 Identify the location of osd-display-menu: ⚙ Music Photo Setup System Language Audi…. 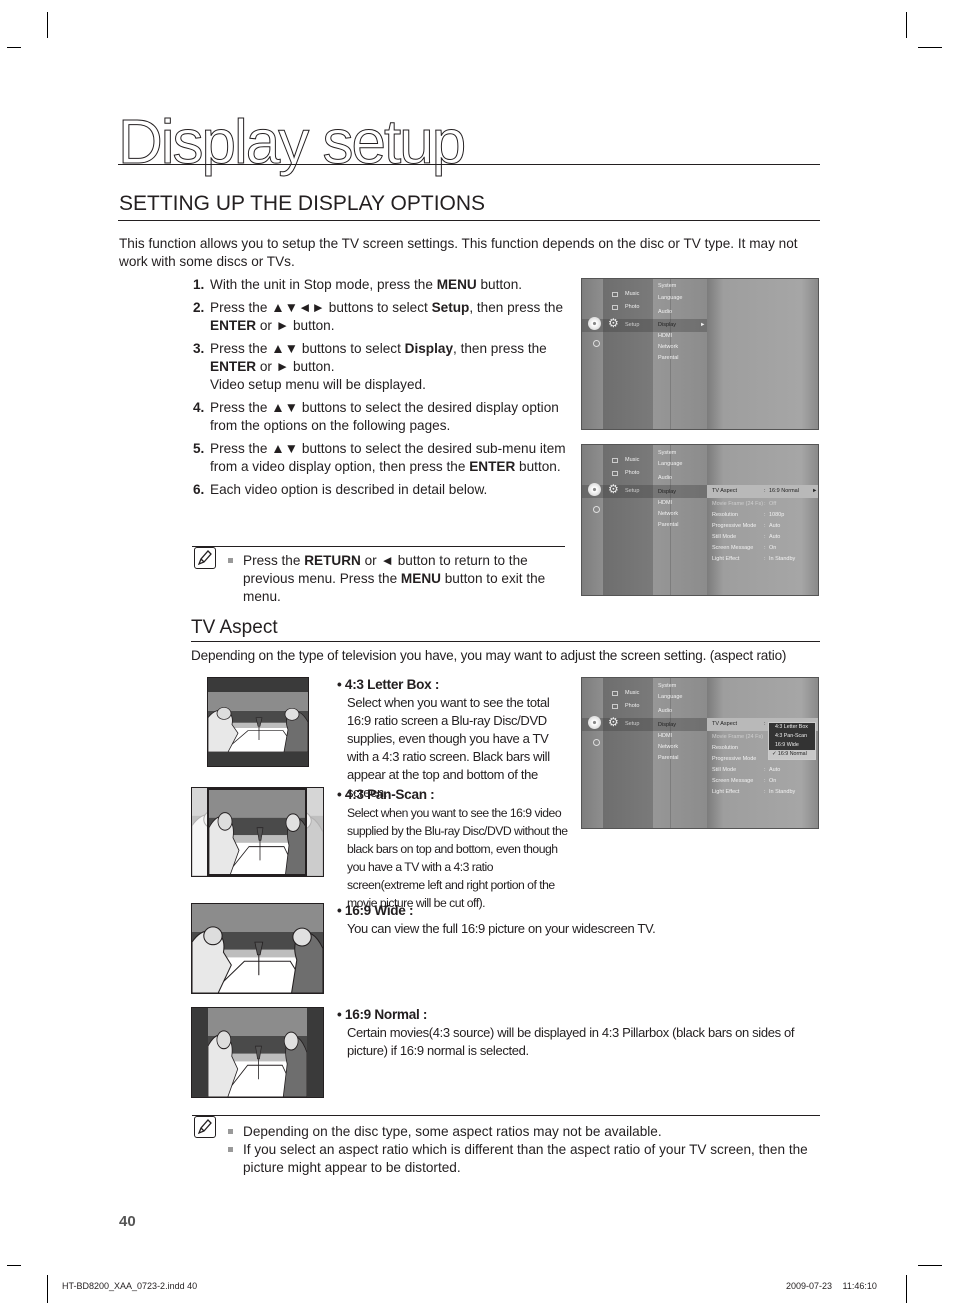
(700, 520).